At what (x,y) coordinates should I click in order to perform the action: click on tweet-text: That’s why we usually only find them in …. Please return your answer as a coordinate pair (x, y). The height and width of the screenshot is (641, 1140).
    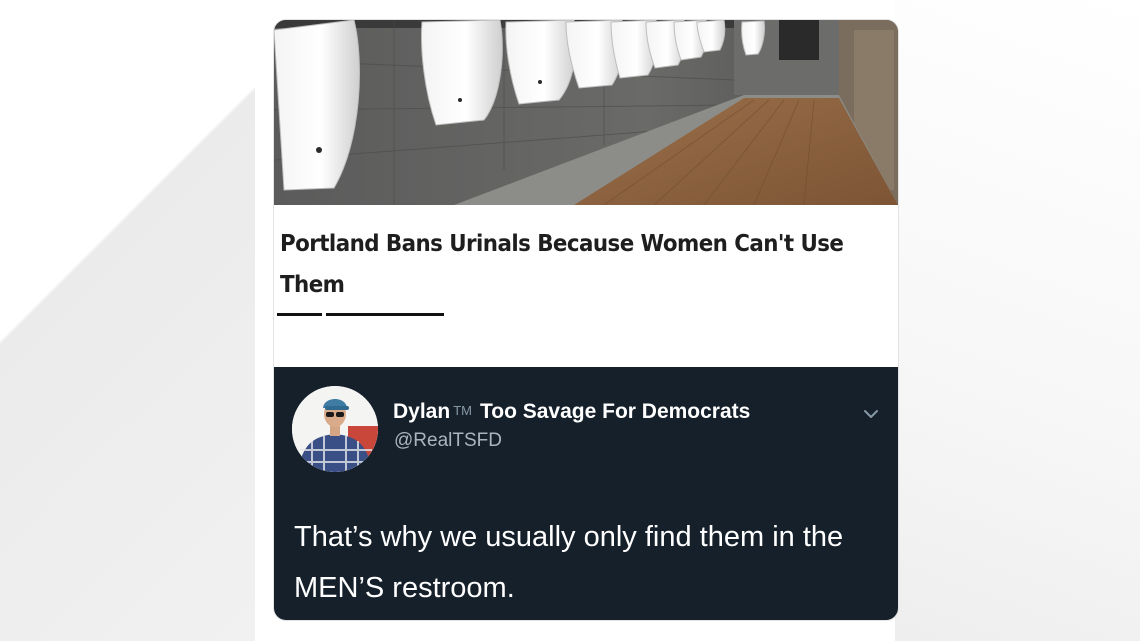
    Looking at the image, I should click on (569, 562).